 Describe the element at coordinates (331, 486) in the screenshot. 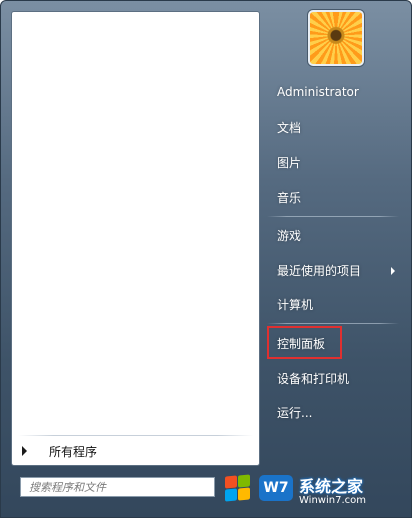

I see `watermark-title: 系统之家` at that location.